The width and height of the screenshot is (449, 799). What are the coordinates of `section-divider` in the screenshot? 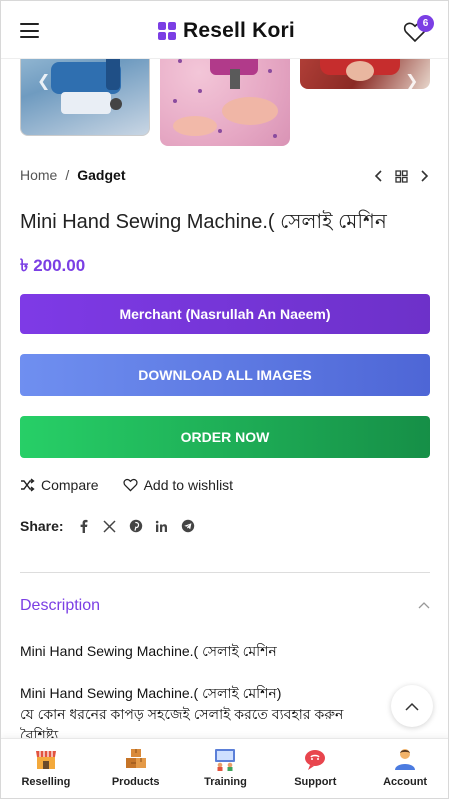 It's located at (225, 572).